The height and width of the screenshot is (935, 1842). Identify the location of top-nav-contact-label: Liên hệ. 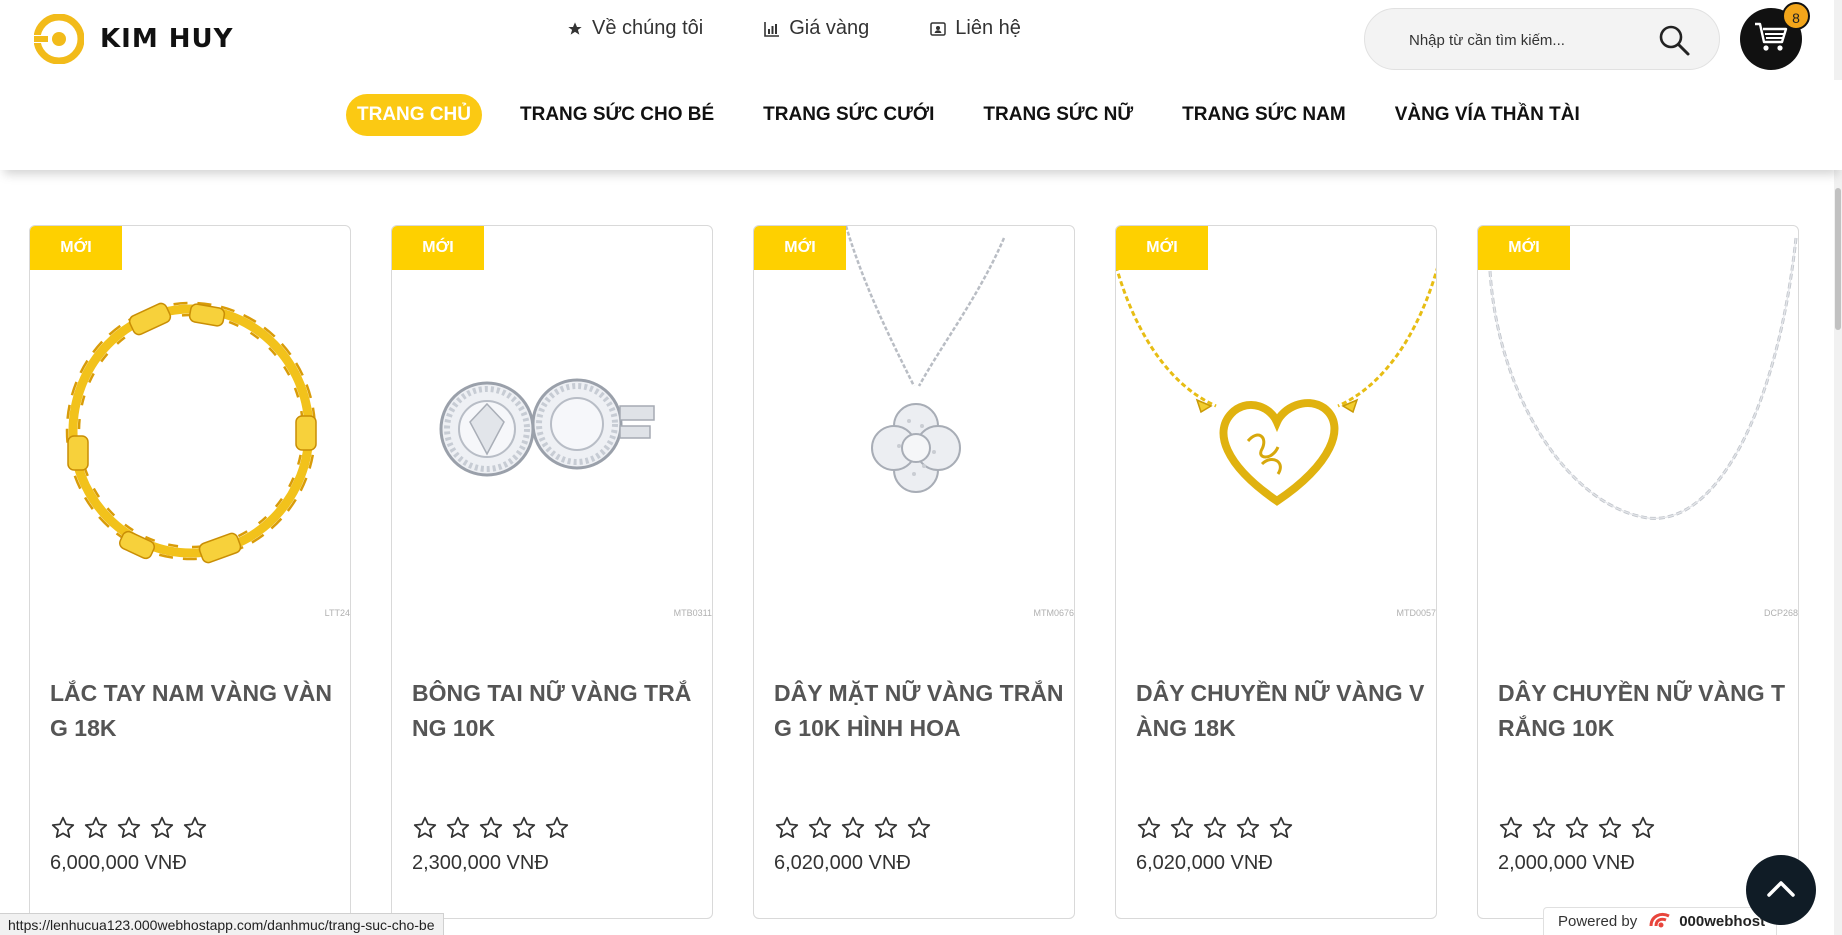
(988, 28).